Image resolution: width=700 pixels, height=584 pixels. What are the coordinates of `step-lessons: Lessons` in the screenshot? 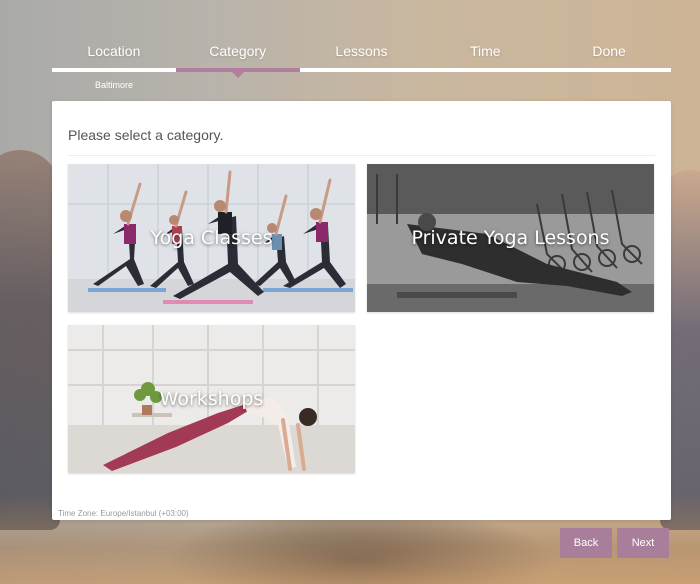 It's located at (362, 51).